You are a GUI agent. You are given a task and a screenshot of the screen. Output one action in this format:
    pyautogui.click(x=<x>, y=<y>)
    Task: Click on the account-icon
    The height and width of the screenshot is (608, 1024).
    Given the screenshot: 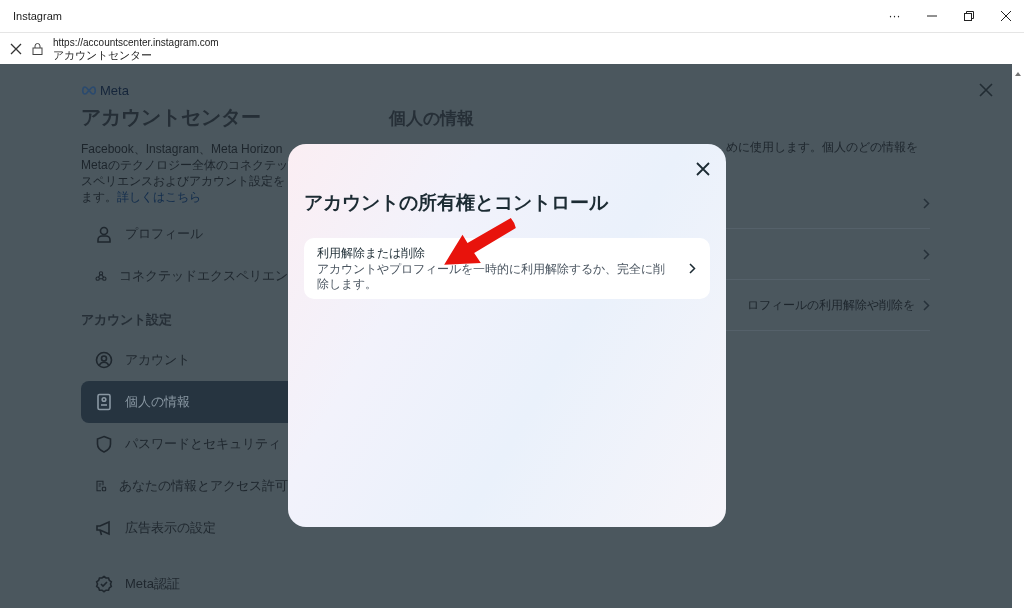 What is the action you would take?
    pyautogui.click(x=104, y=360)
    